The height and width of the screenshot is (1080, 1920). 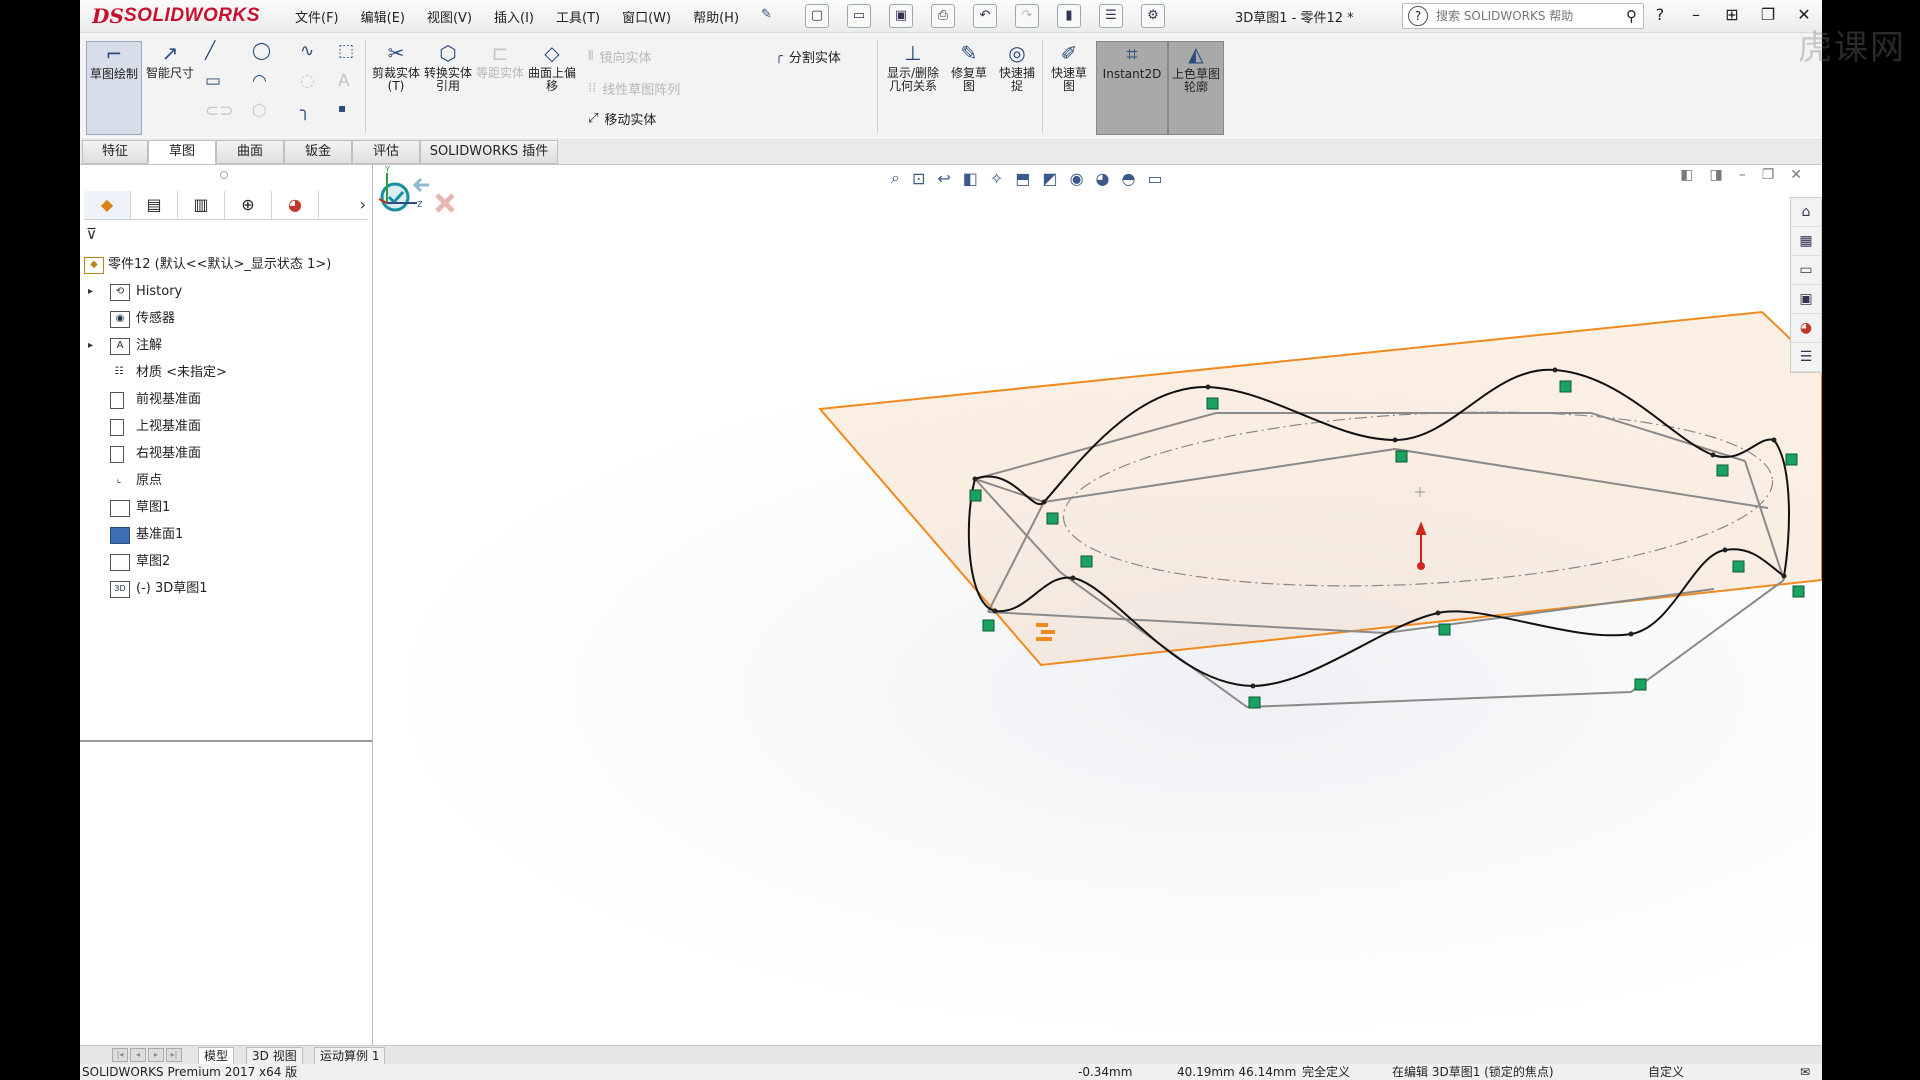 What do you see at coordinates (1806, 241) in the screenshot?
I see `design-library-icon: ▦` at bounding box center [1806, 241].